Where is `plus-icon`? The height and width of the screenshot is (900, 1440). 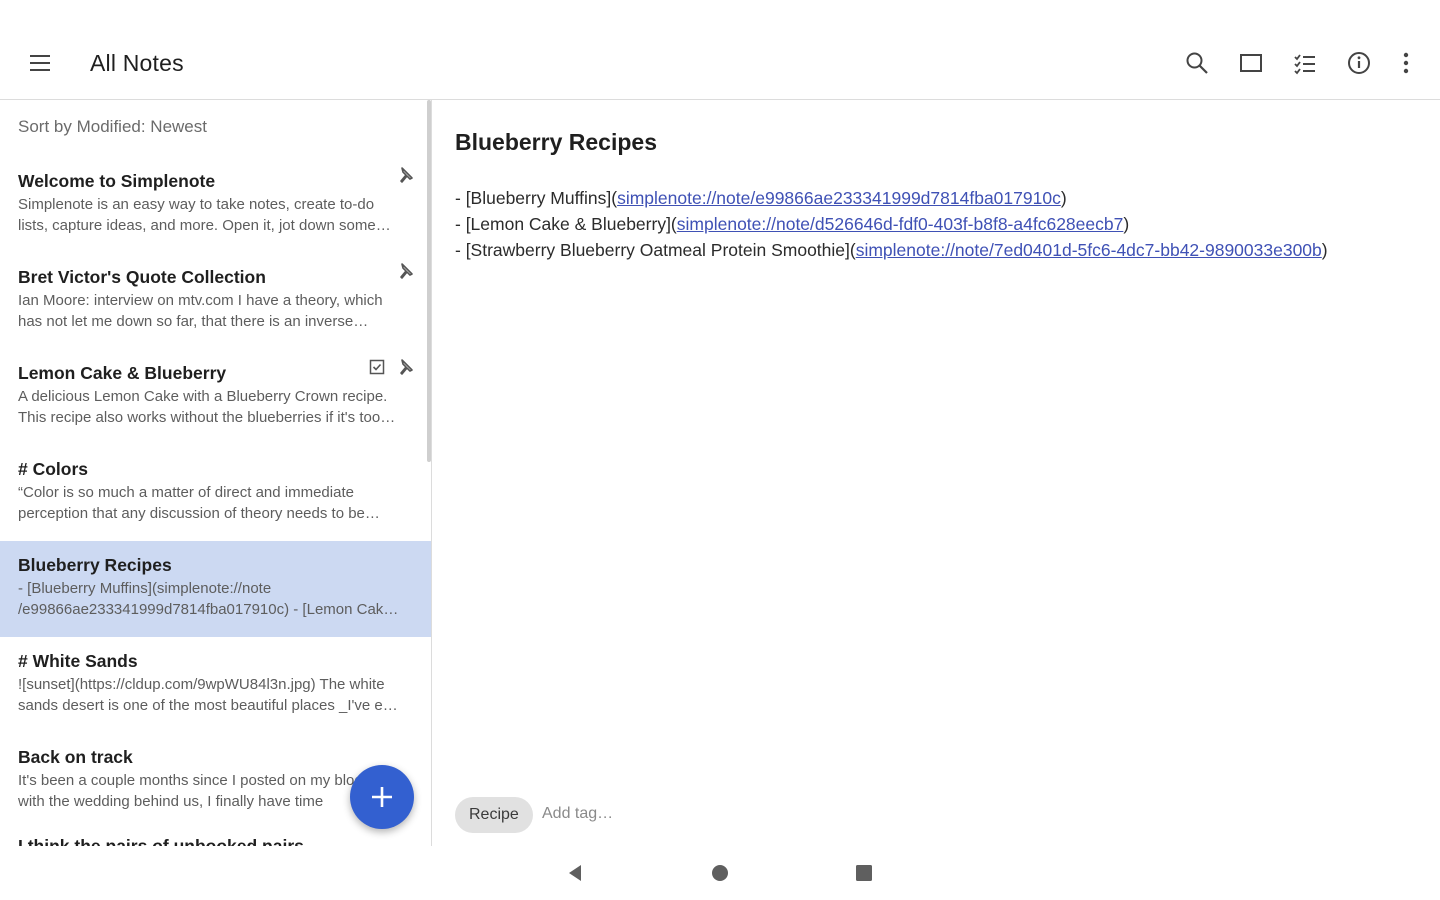
plus-icon is located at coordinates (382, 797).